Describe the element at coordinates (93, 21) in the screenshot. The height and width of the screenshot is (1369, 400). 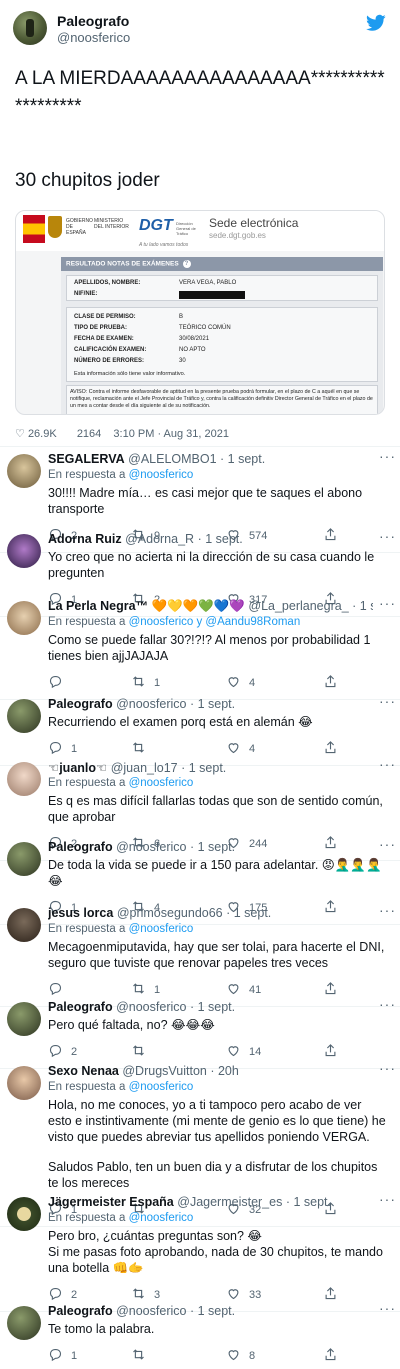
I see `author-name: Paleografo` at that location.